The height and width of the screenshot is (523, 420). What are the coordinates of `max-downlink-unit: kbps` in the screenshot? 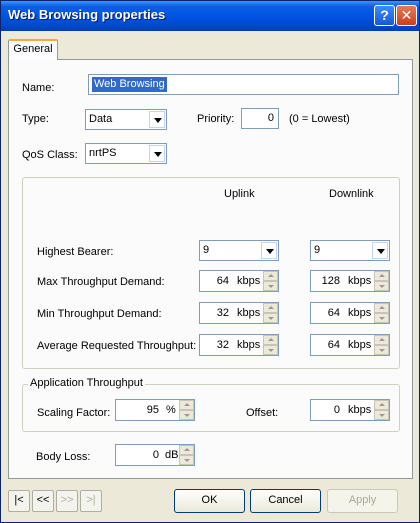 It's located at (360, 281).